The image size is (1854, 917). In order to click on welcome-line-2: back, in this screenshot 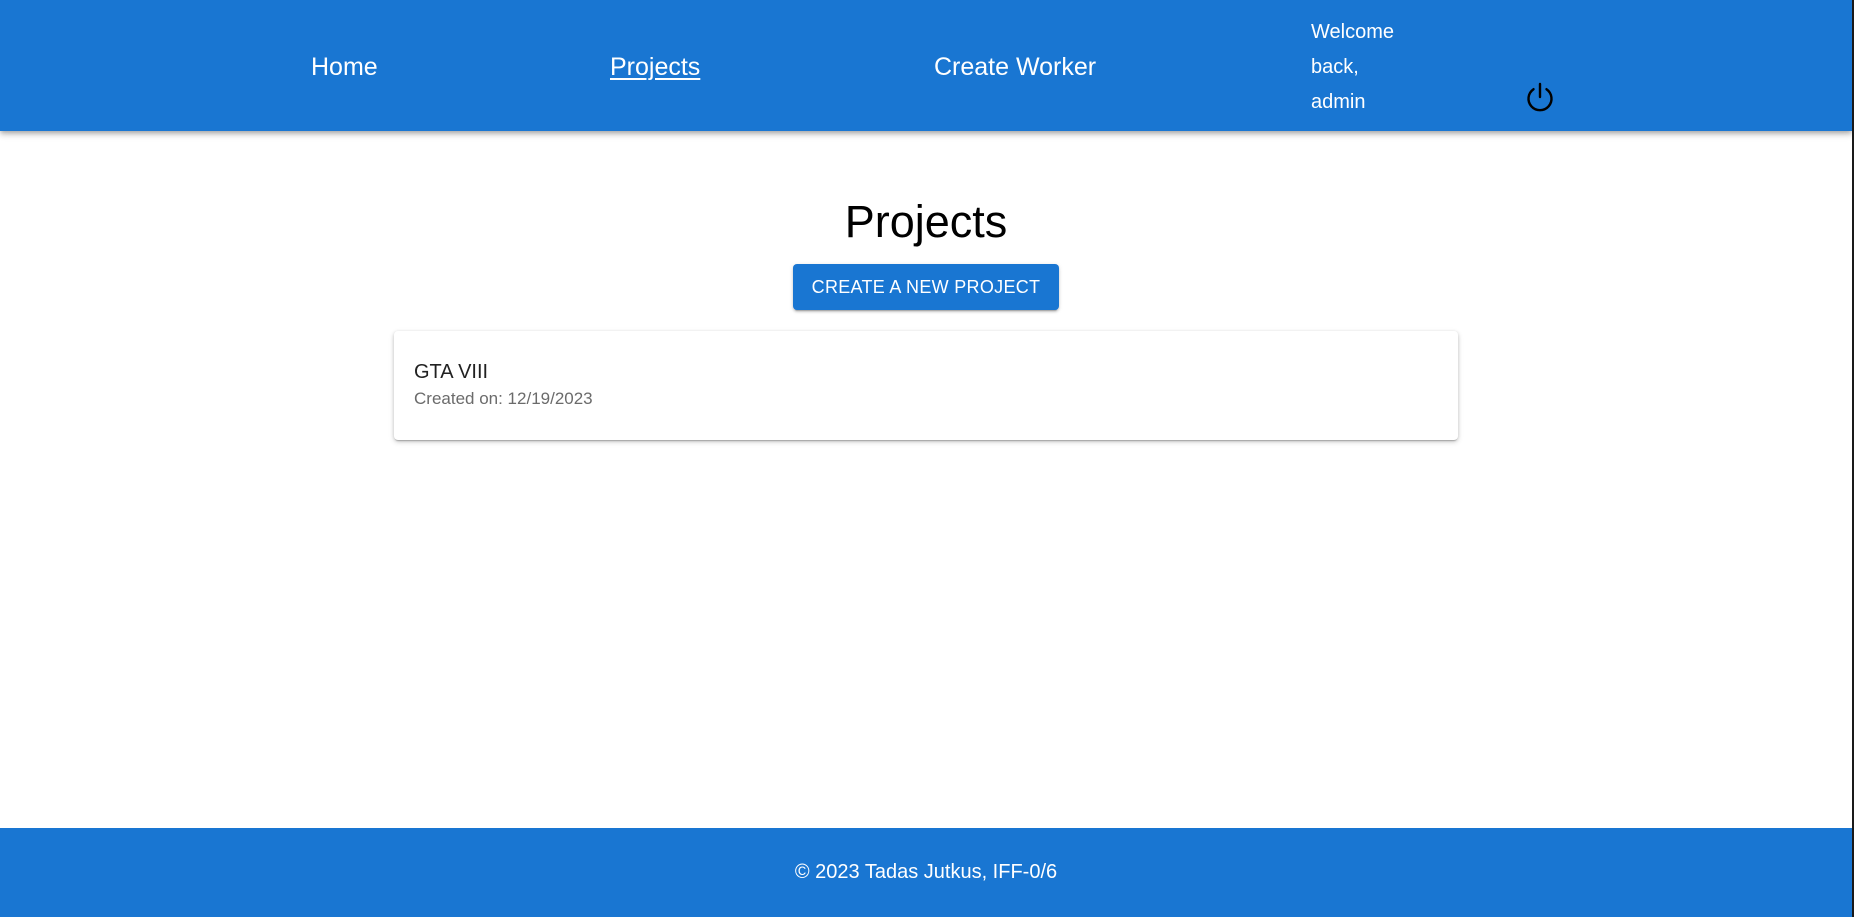, I will do `click(1335, 67)`.